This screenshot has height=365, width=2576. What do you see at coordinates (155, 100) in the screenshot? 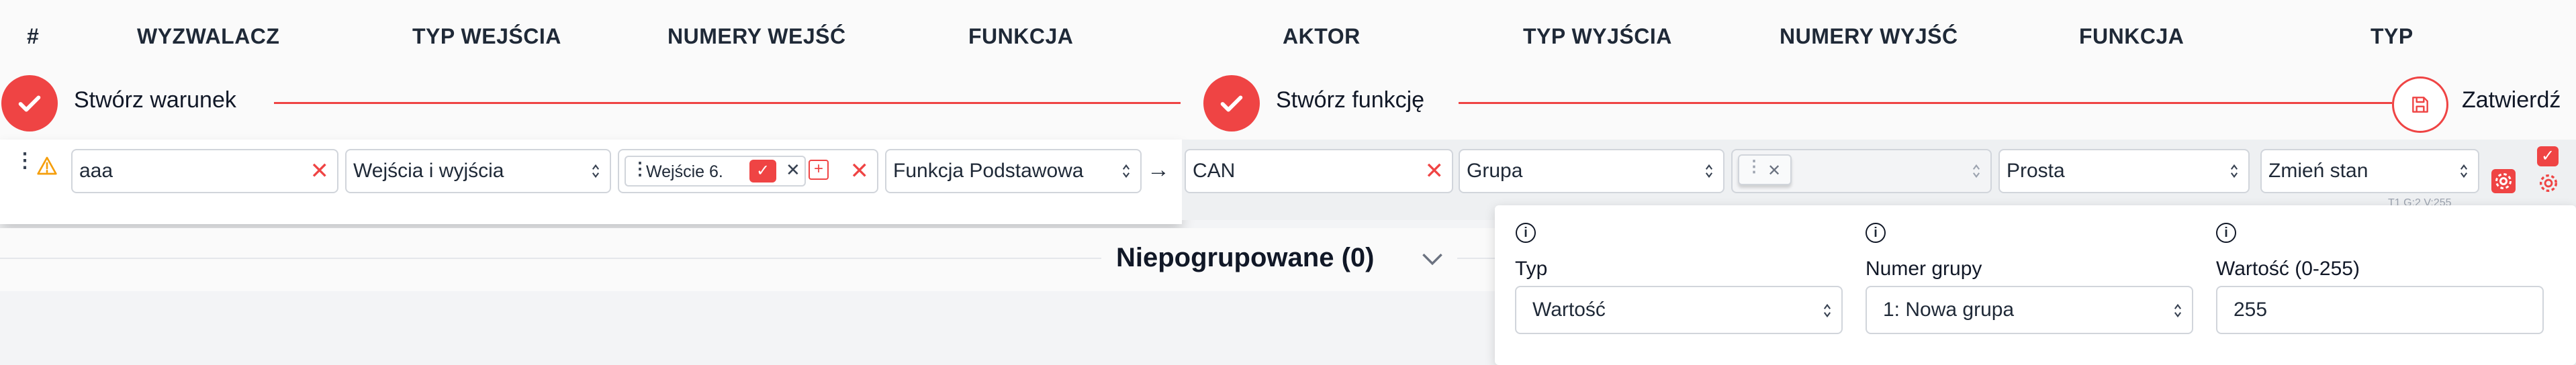
I see `condition-step-label: Stwórz warunek` at bounding box center [155, 100].